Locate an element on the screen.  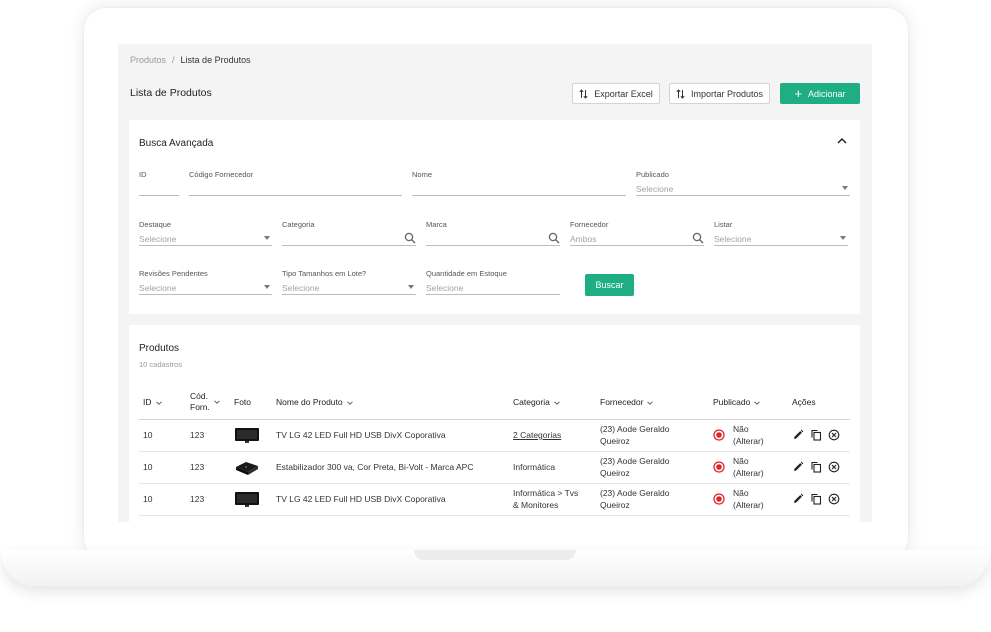
featured-value: Selecione is located at coordinates (158, 239).